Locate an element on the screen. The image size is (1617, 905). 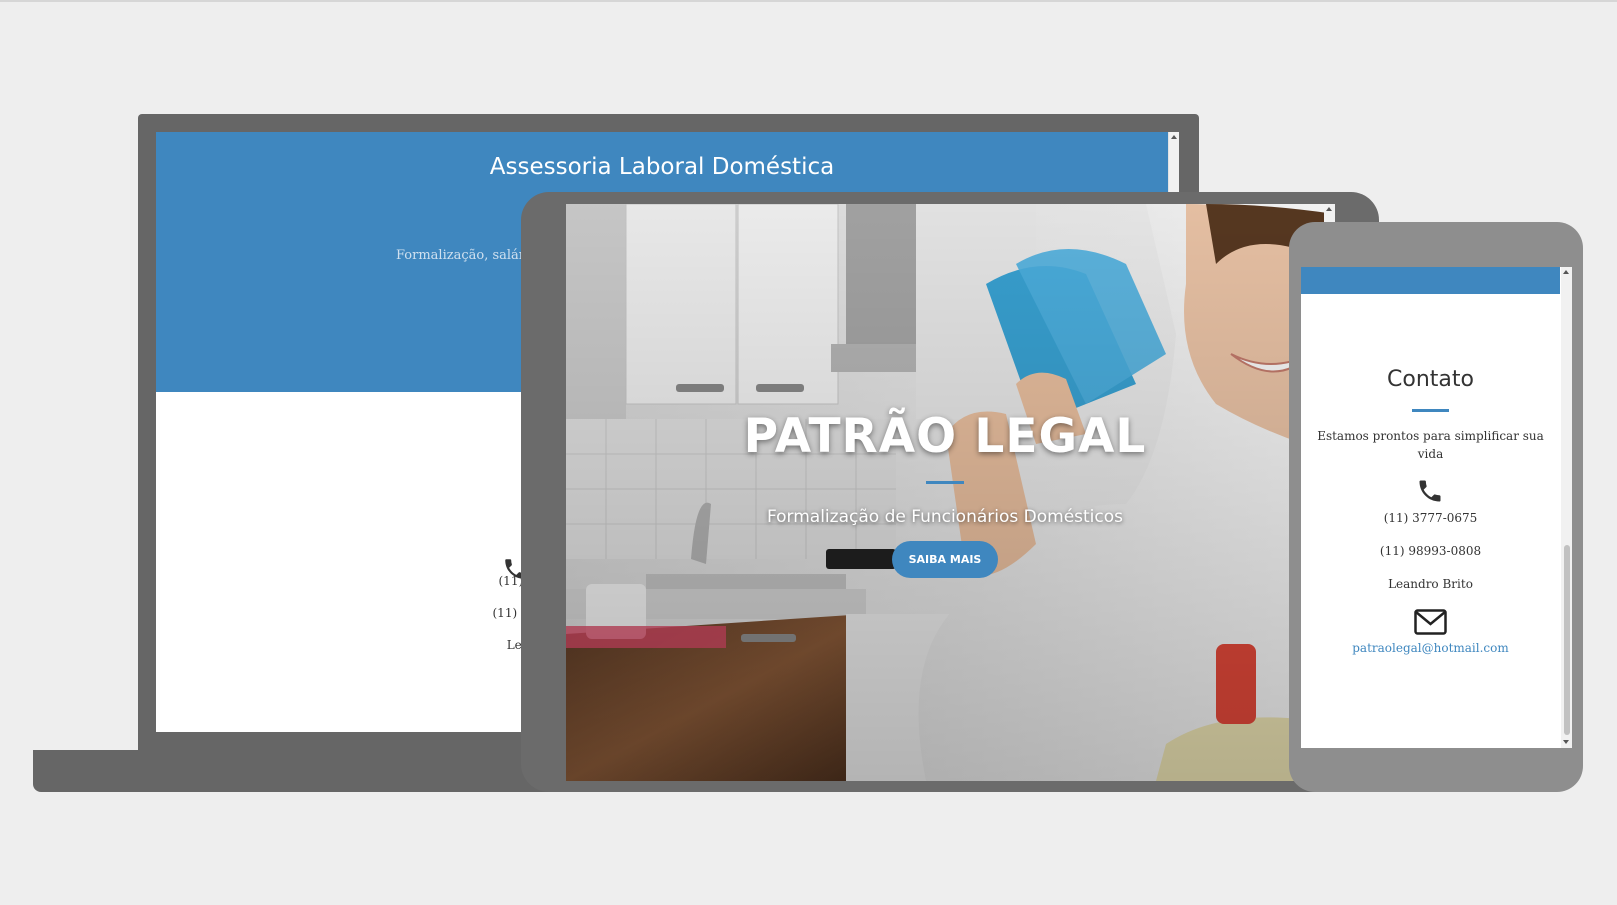
top-rule is located at coordinates (808, 1).